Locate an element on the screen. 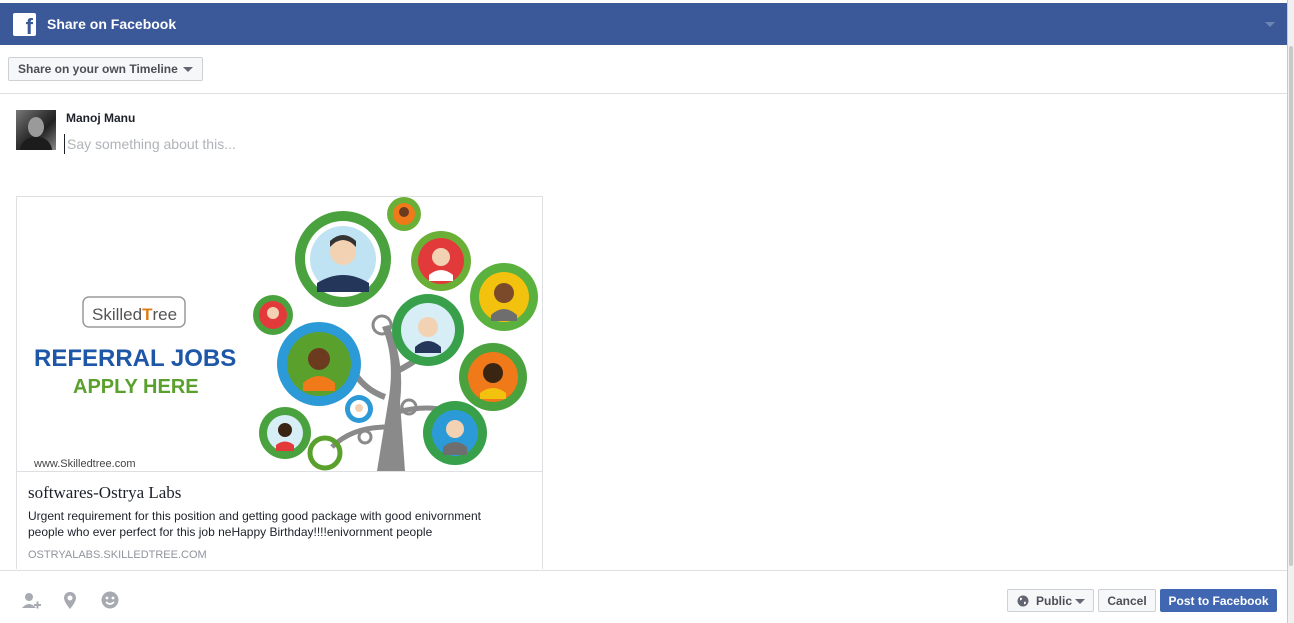 The width and height of the screenshot is (1294, 623). feeling-emoji-icon is located at coordinates (111, 601).